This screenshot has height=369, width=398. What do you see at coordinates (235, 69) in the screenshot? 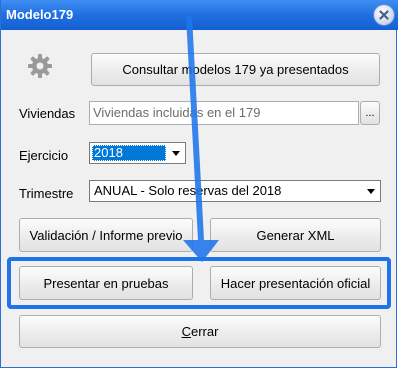
I see `consultar-modelos-button: Consultar modelos 179 ya presentados` at bounding box center [235, 69].